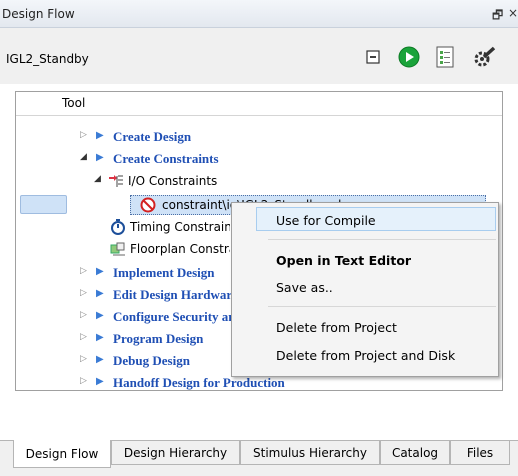 The width and height of the screenshot is (518, 476). What do you see at coordinates (497, 16) in the screenshot?
I see `float-panel-icon: 🗗` at bounding box center [497, 16].